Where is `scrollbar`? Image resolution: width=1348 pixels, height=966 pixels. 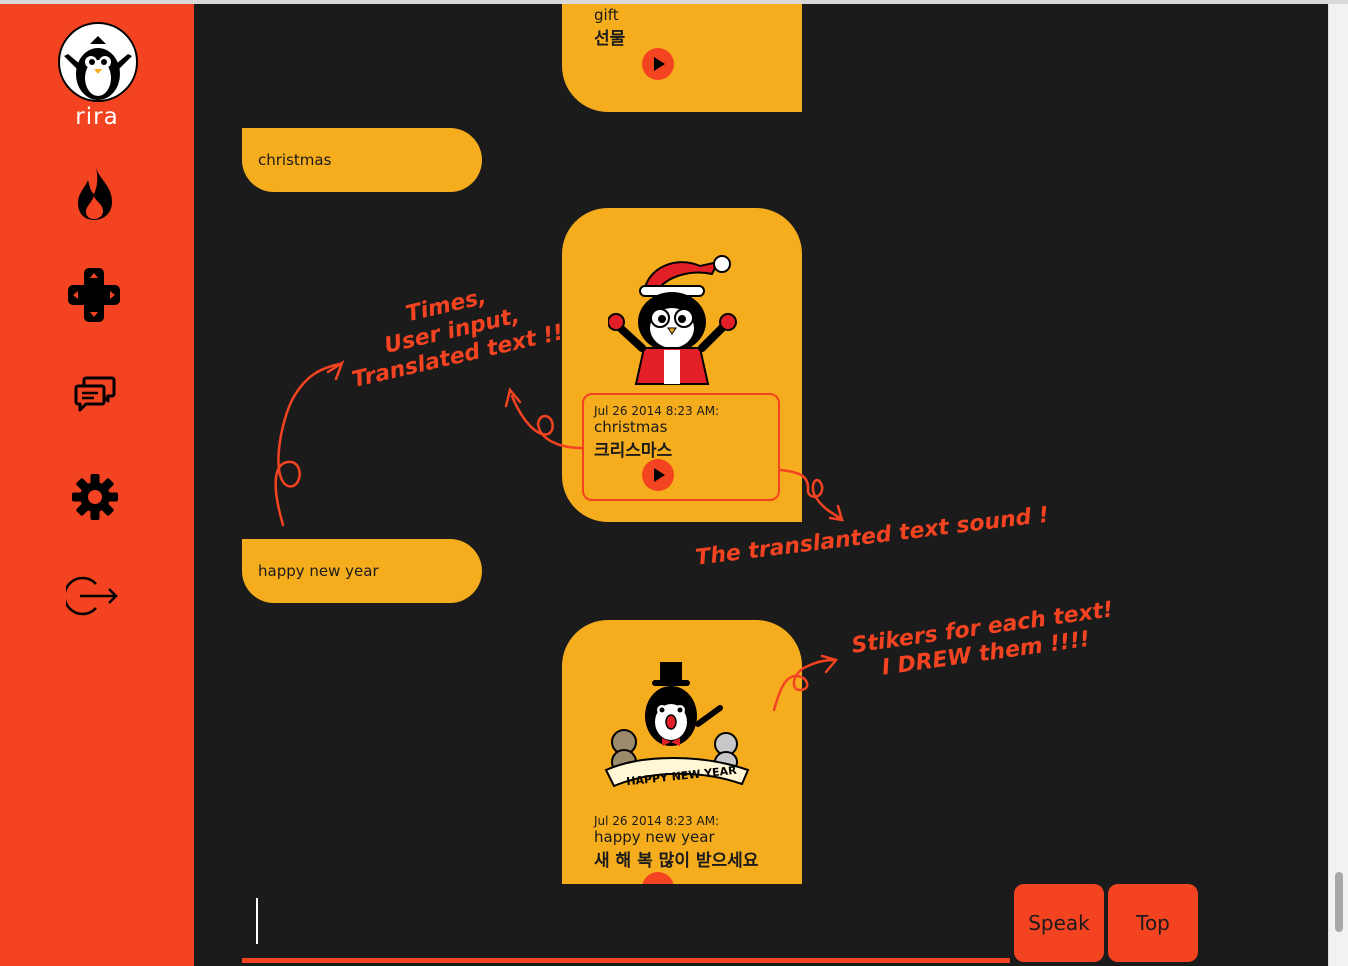
scrollbar is located at coordinates (1338, 485).